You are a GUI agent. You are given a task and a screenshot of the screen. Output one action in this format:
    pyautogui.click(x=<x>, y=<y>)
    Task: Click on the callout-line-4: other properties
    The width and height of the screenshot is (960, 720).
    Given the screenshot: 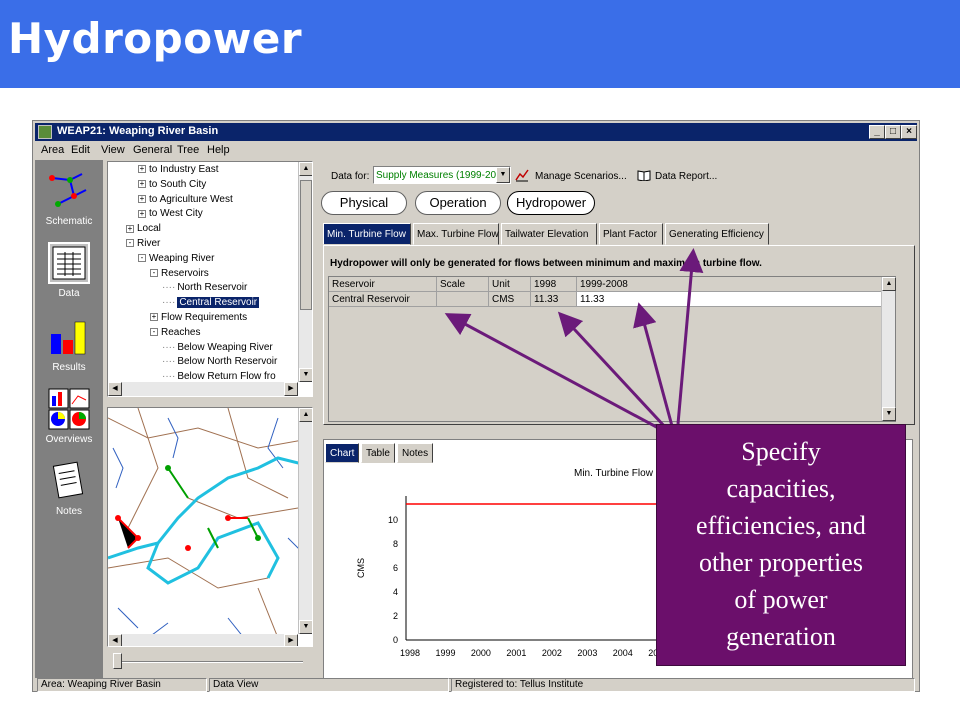 What is the action you would take?
    pyautogui.click(x=781, y=562)
    